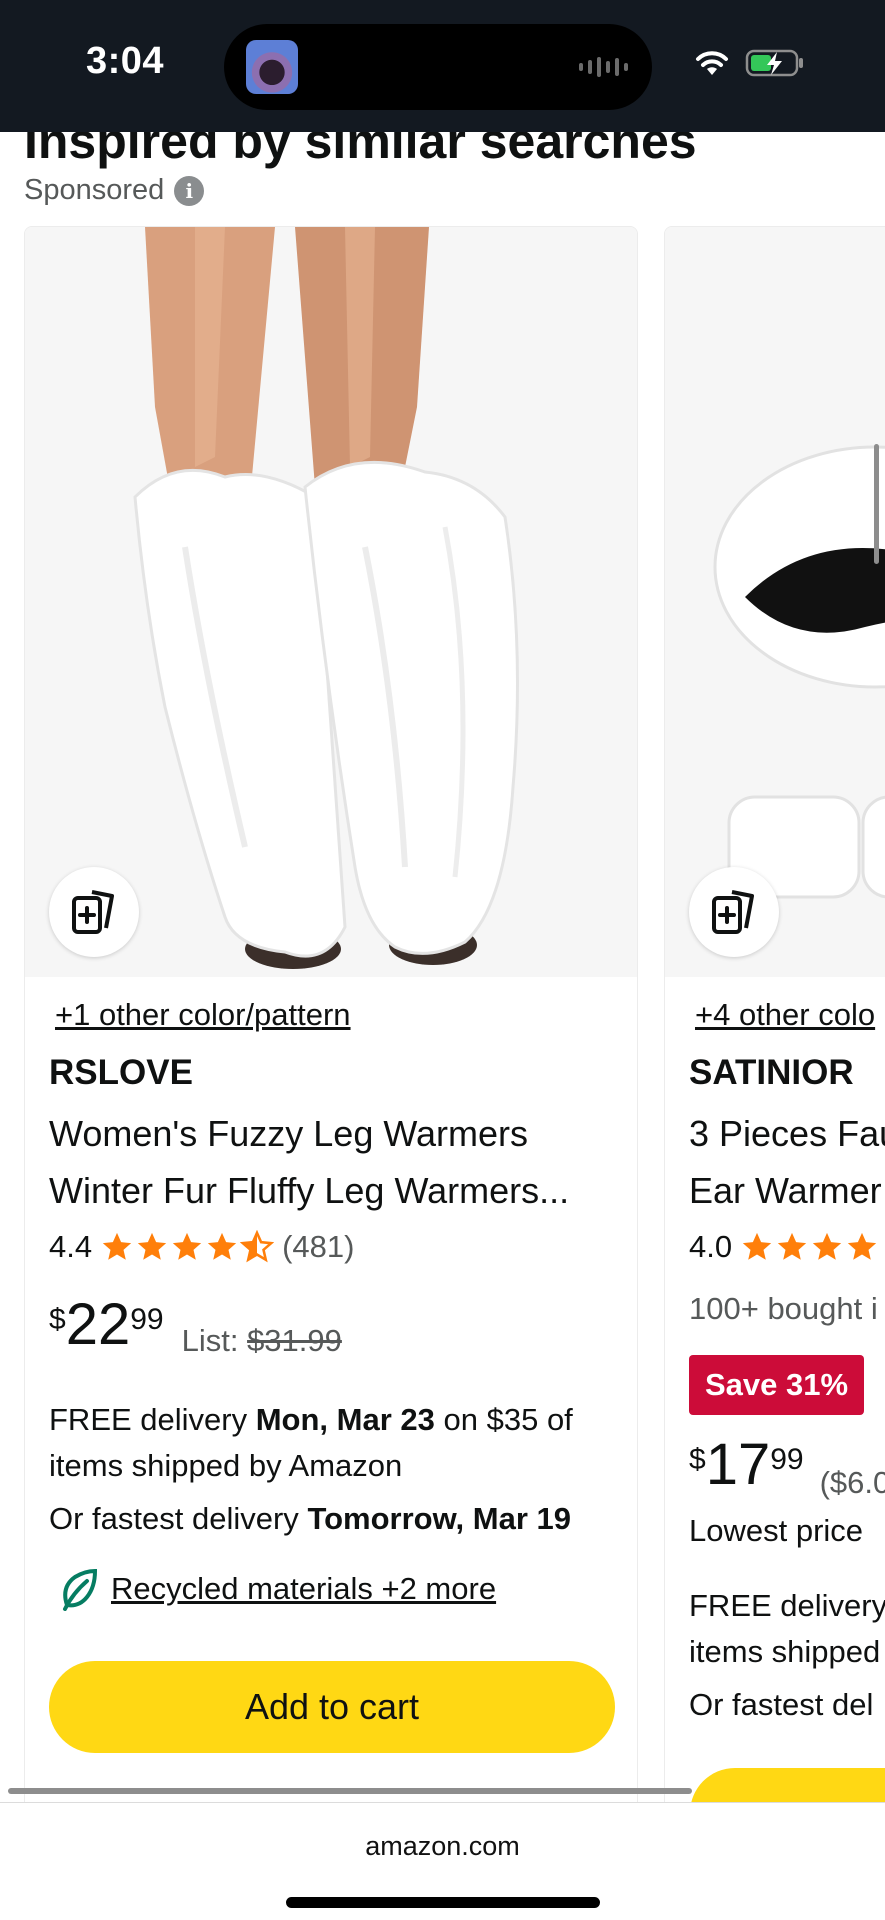  I want to click on fastest-delivery: Or fastest delivery Tomorrow, Mar 19, so click(310, 1519).